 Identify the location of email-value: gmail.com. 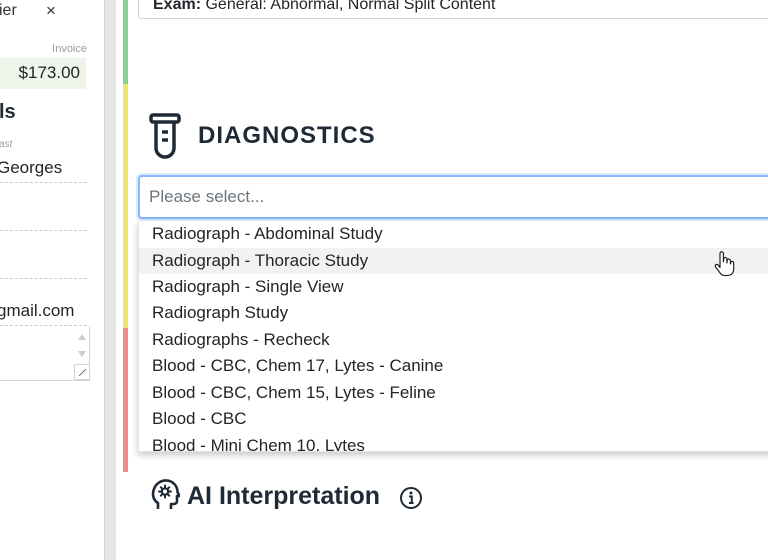
(37, 310).